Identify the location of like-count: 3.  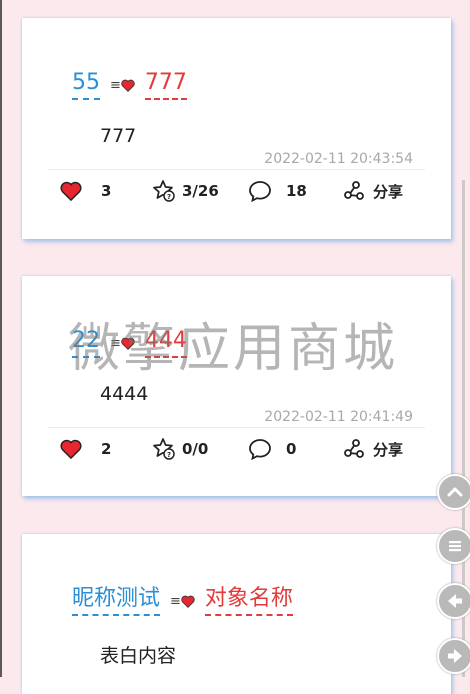
(106, 191).